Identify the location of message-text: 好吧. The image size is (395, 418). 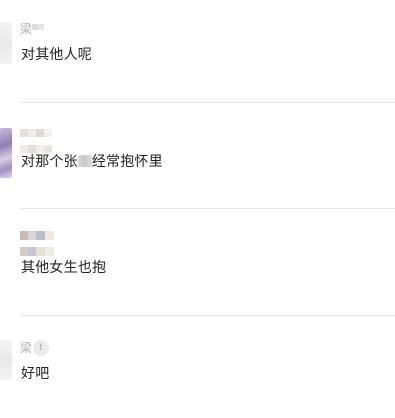
(35, 374).